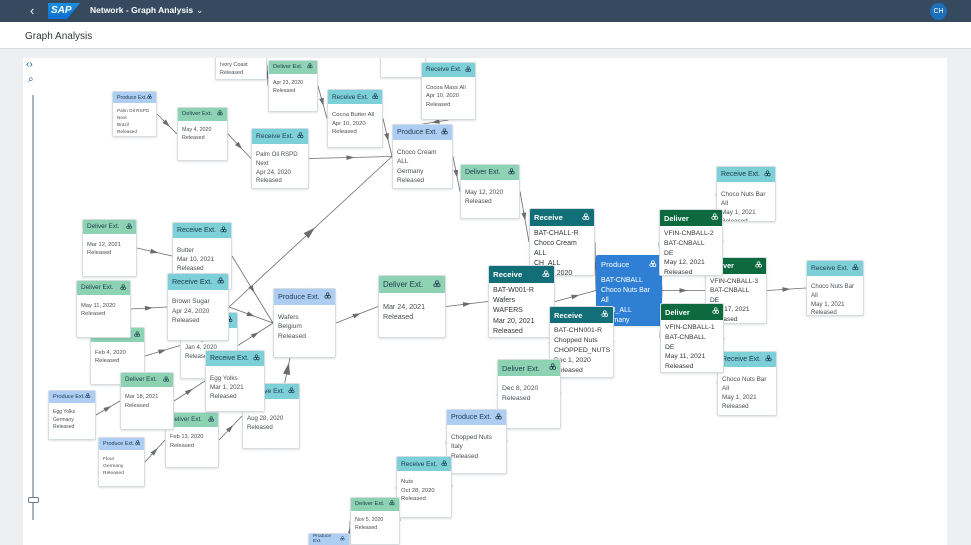  What do you see at coordinates (938, 11) in the screenshot?
I see `avatar: CH` at bounding box center [938, 11].